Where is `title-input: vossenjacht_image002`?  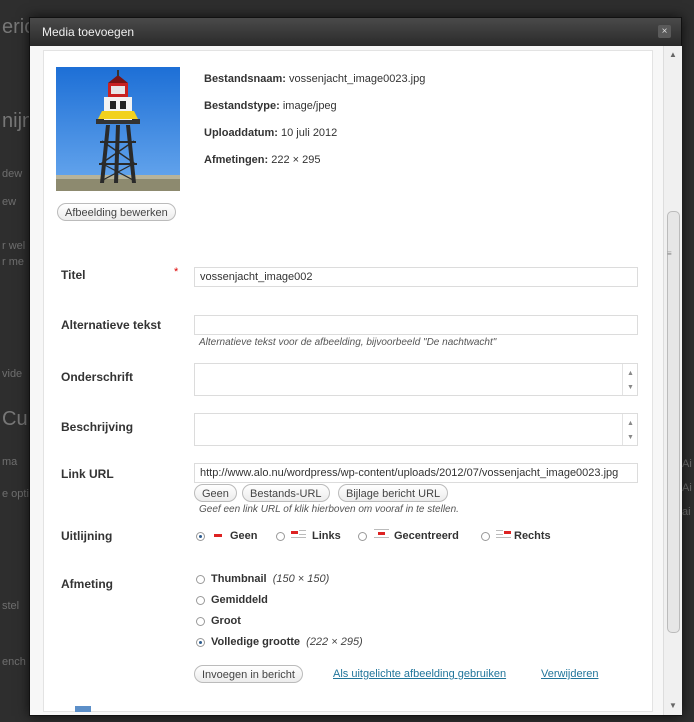 title-input: vossenjacht_image002 is located at coordinates (416, 277).